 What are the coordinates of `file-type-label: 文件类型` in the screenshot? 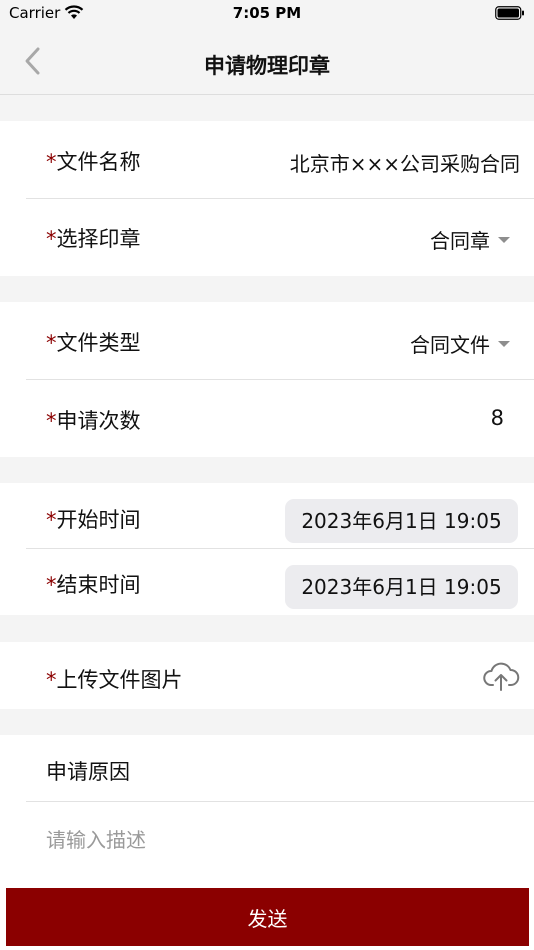 It's located at (98, 343).